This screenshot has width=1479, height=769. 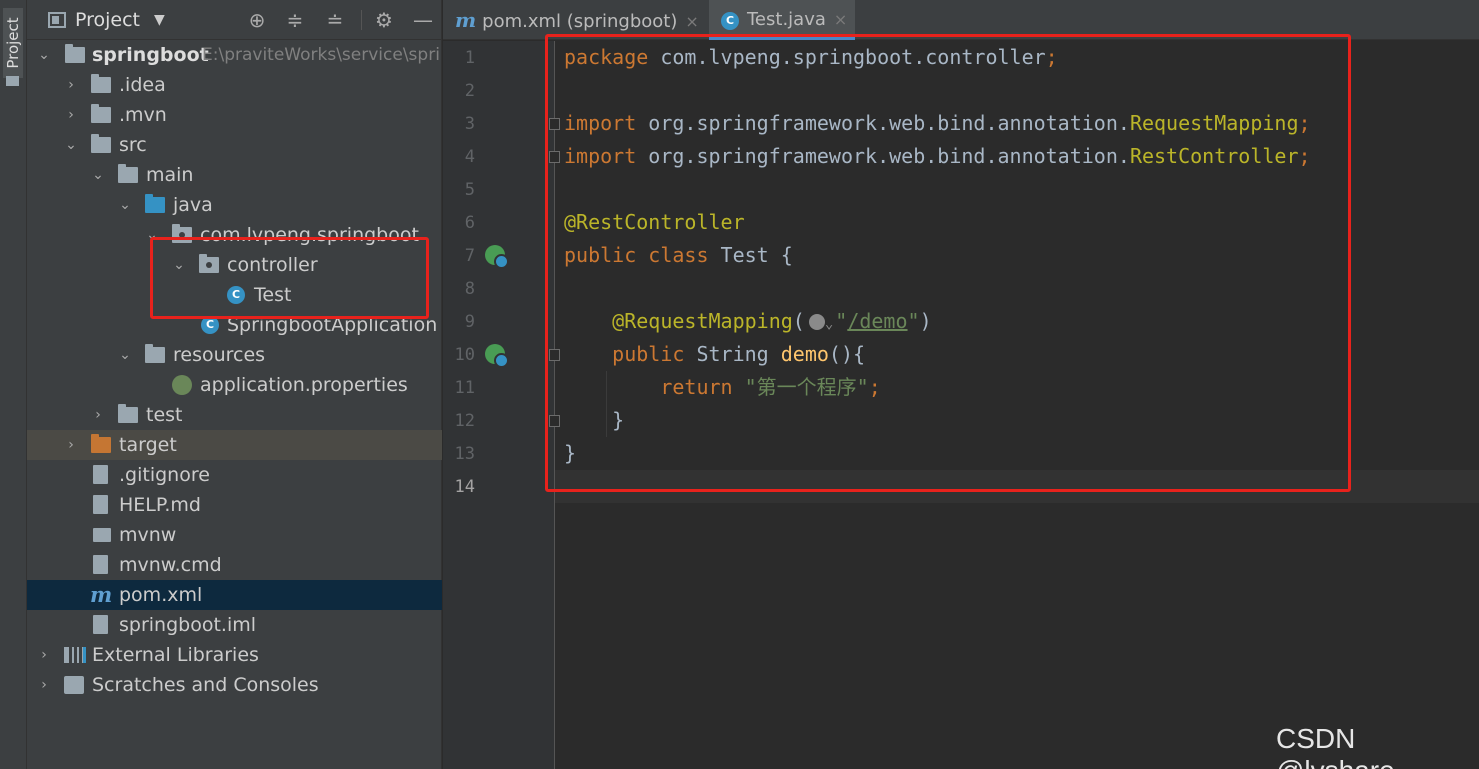 I want to click on class-icon: C, so click(x=730, y=21).